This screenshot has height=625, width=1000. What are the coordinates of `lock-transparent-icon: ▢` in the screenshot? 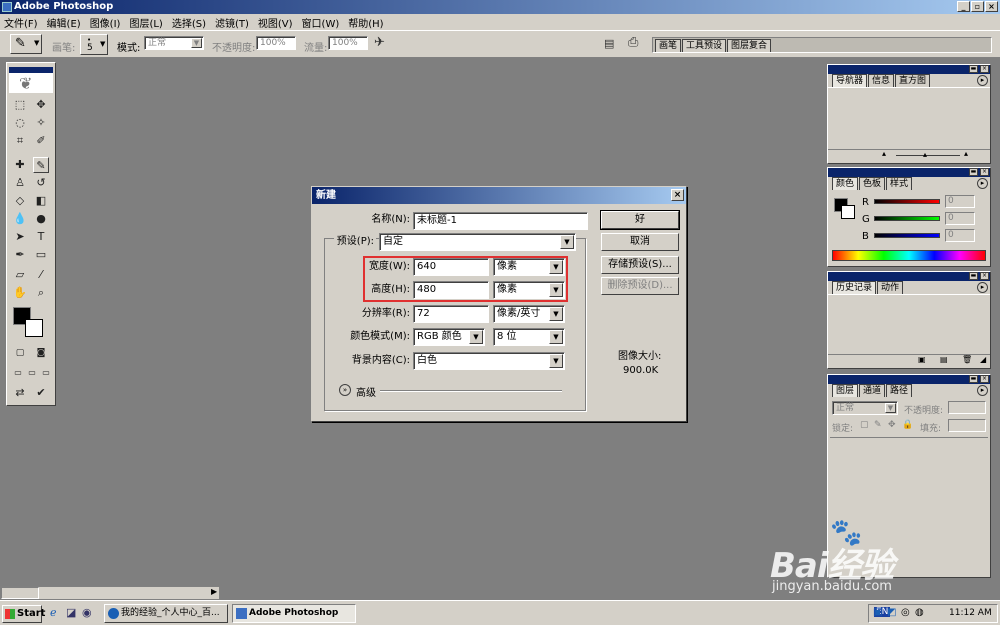 It's located at (864, 425).